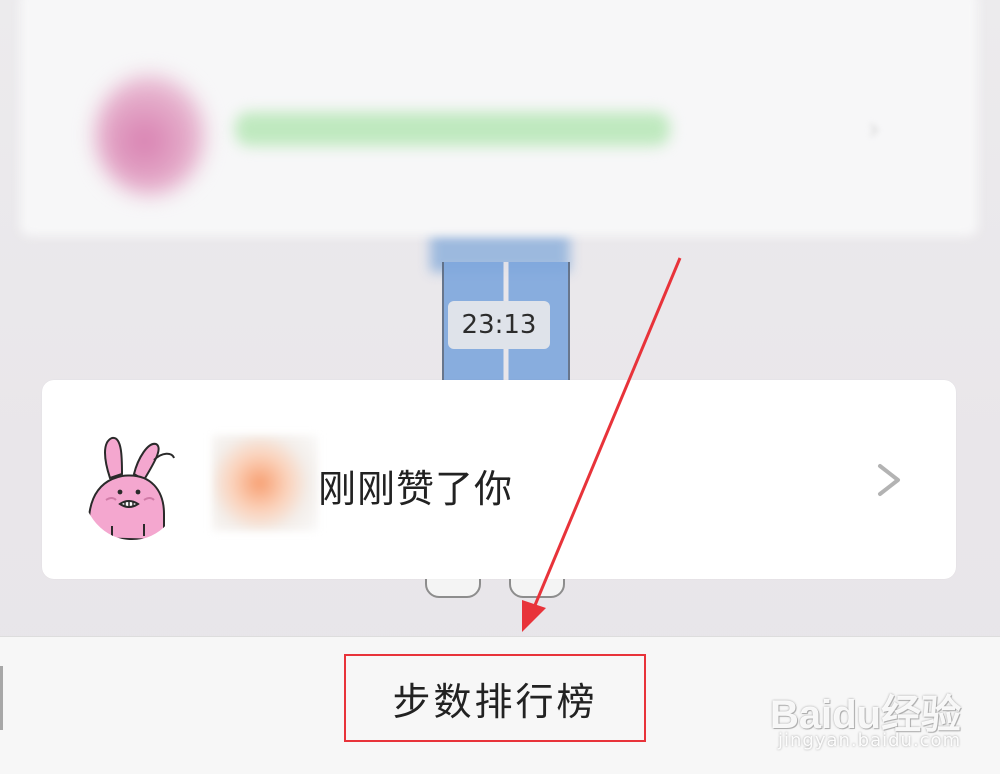 The width and height of the screenshot is (1000, 774). Describe the element at coordinates (499, 325) in the screenshot. I see `message-timestamp: 23:13` at that location.